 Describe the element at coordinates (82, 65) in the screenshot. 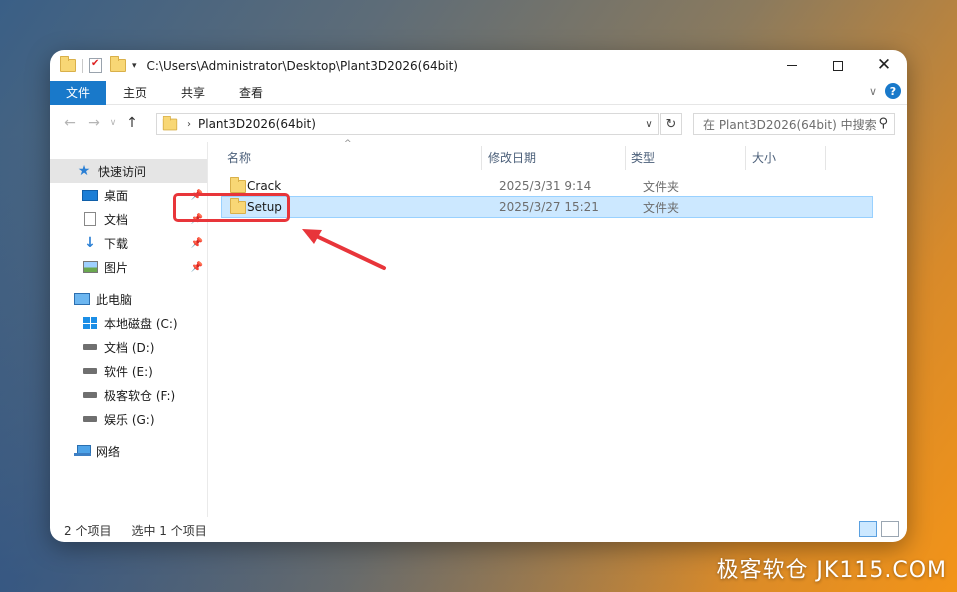

I see `toolbar-divider` at that location.